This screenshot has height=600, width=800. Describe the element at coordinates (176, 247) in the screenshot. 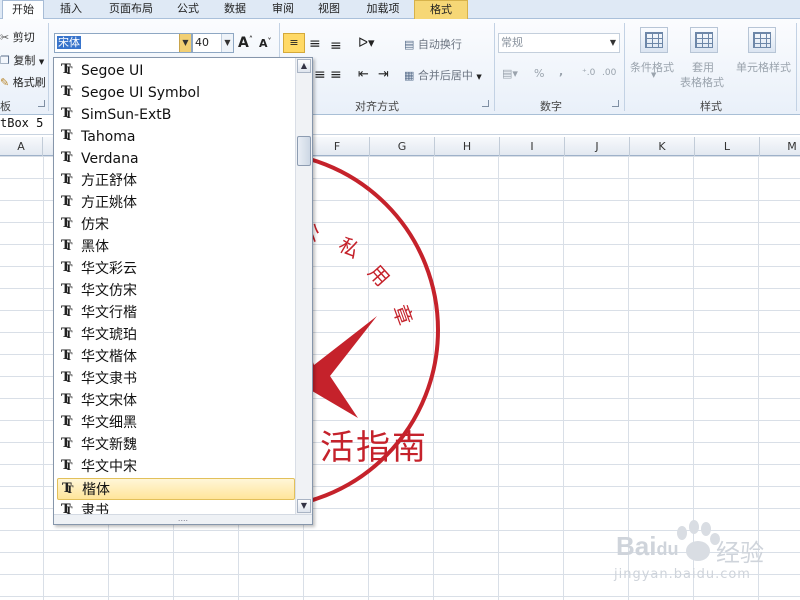

I see `font-list-item: T 黑体` at that location.